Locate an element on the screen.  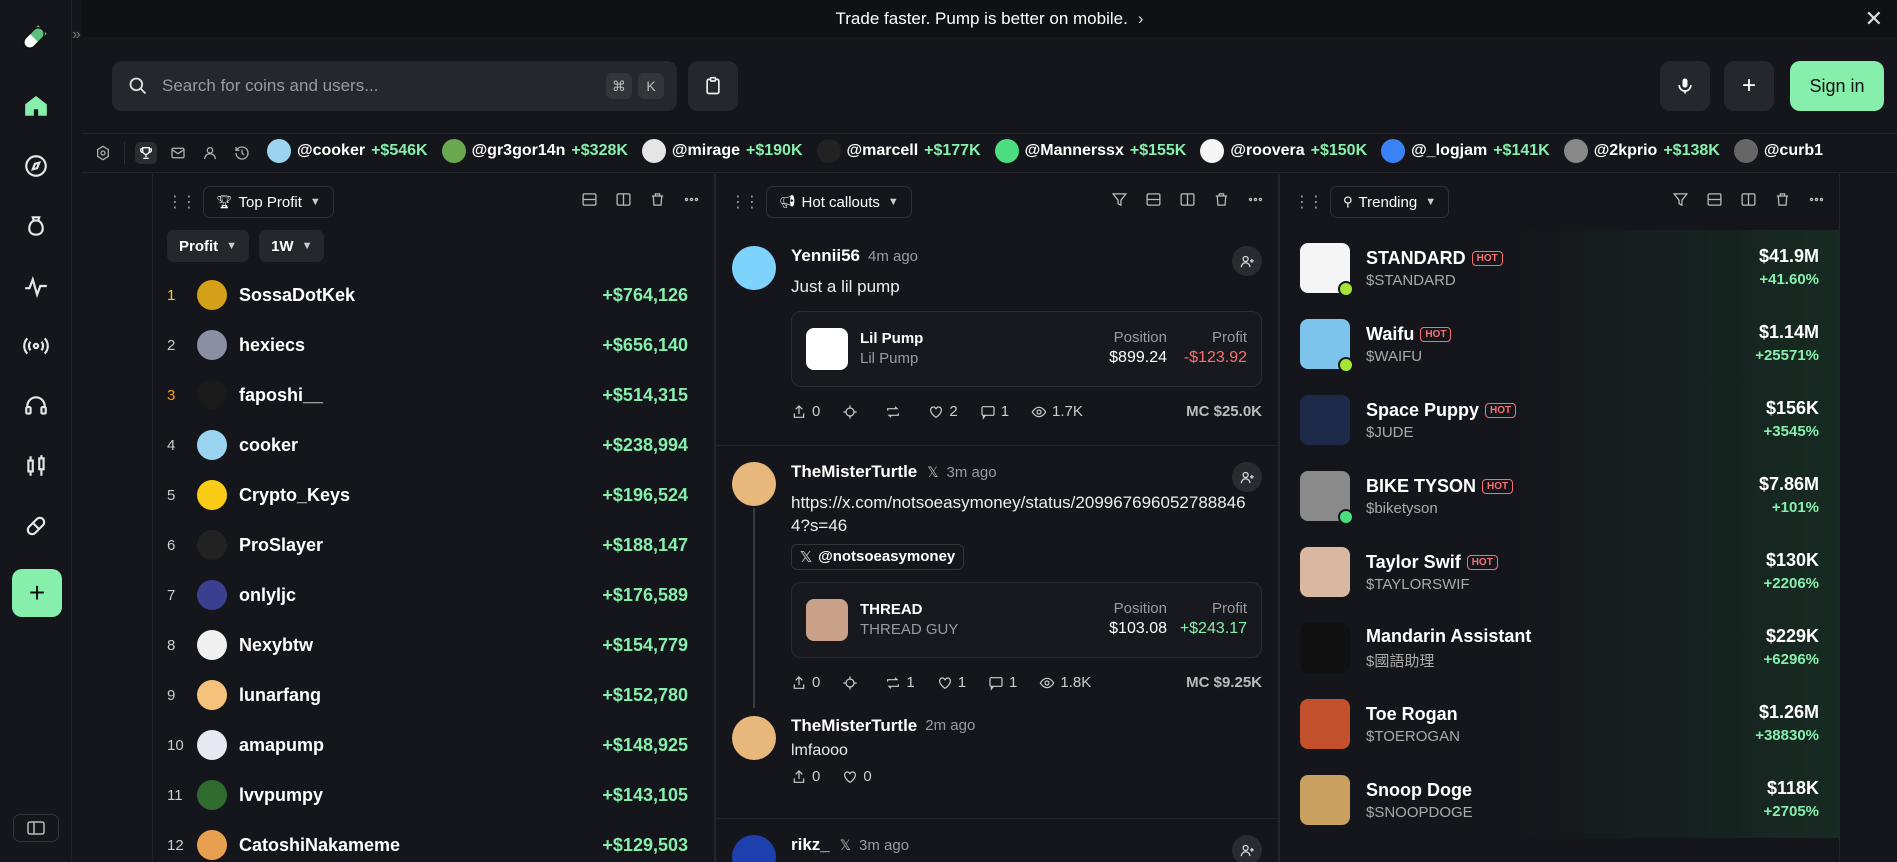
repost-button is located at coordinates (895, 412).